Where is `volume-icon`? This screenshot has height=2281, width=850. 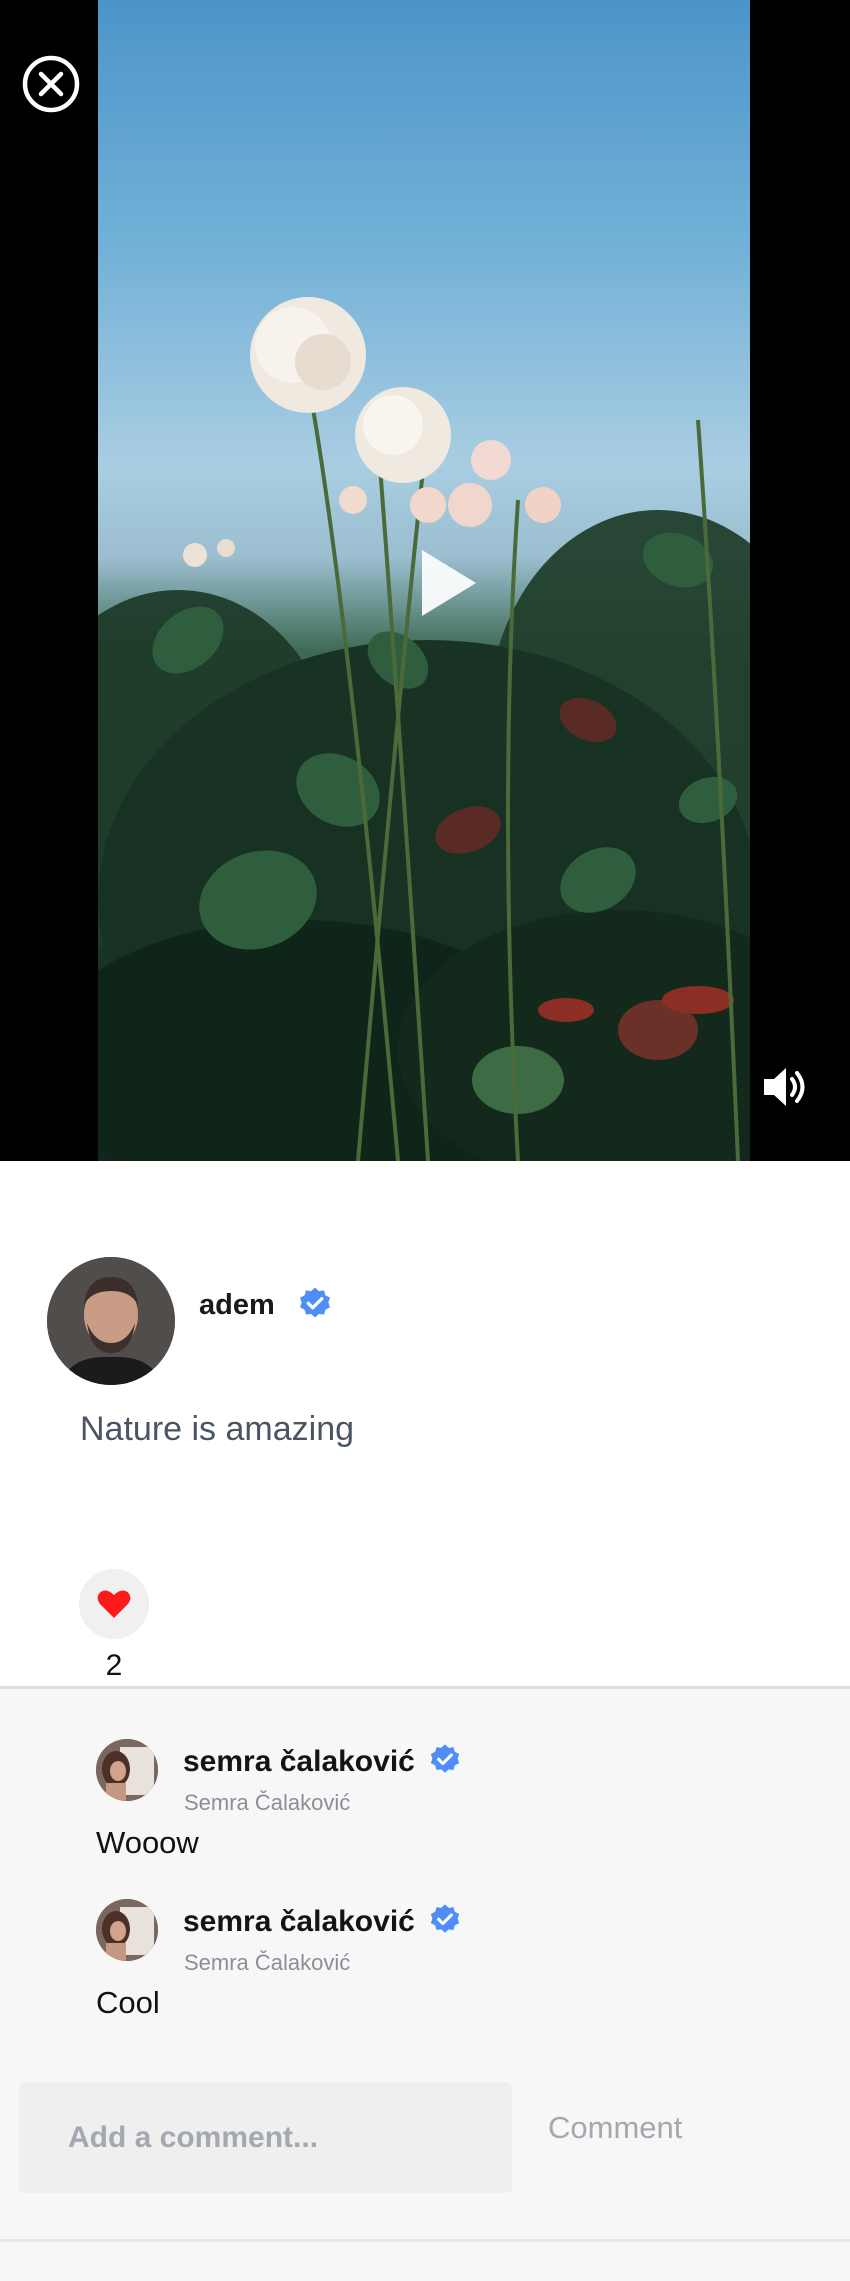 volume-icon is located at coordinates (784, 1087).